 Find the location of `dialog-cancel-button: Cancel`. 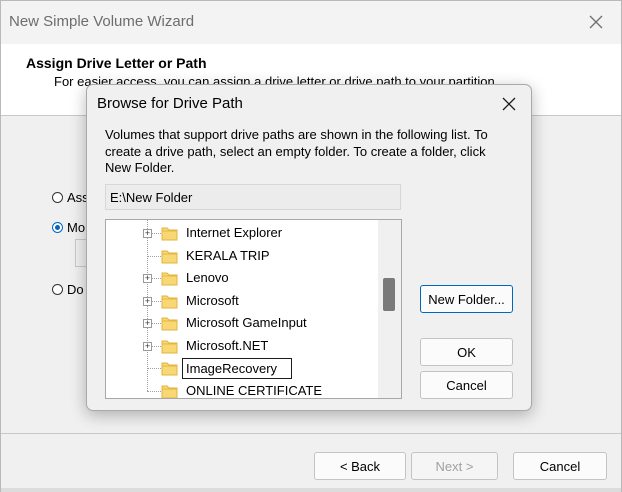

dialog-cancel-button: Cancel is located at coordinates (466, 385).